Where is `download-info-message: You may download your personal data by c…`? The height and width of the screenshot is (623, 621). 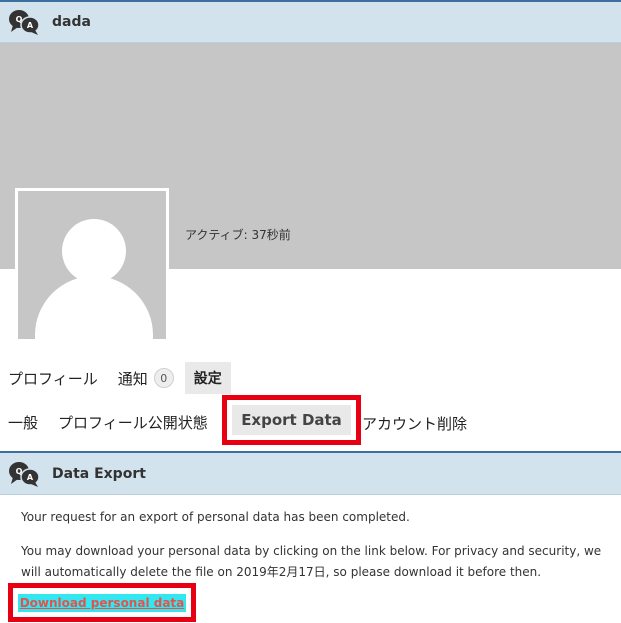
download-info-message: You may download your personal data by c… is located at coordinates (311, 561).